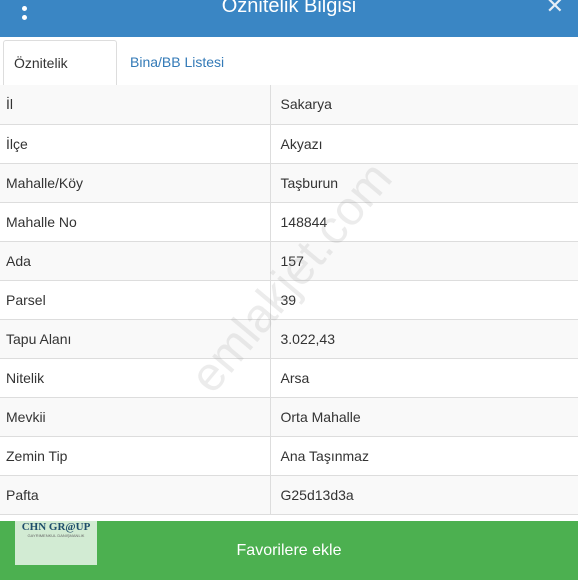 The width and height of the screenshot is (578, 580). I want to click on attribute-key: Ada, so click(135, 261).